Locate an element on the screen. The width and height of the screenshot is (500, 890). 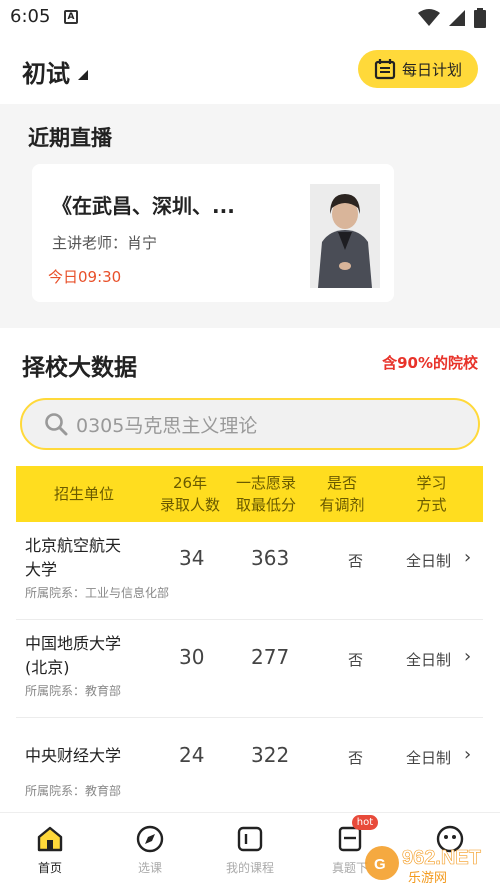
exam-stage-selector: 初试 is located at coordinates (46, 71).